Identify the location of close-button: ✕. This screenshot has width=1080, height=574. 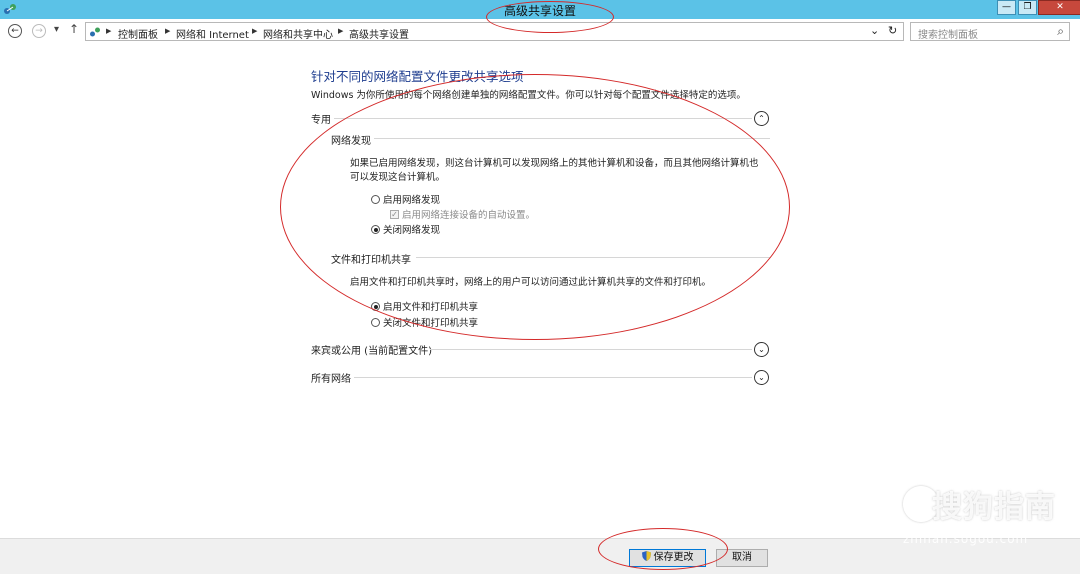
(1059, 7).